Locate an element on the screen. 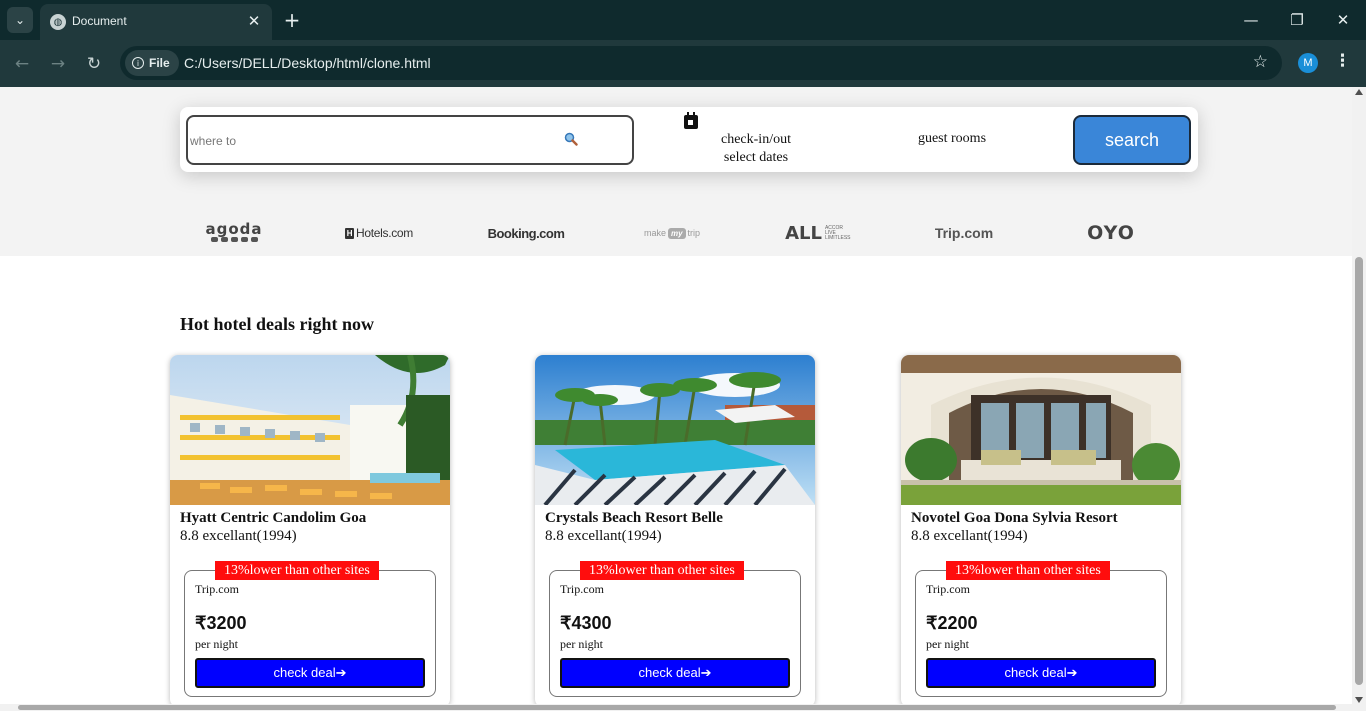 This screenshot has height=711, width=1366. hotel-name: Hyatt Centric Candolim Goa is located at coordinates (273, 518).